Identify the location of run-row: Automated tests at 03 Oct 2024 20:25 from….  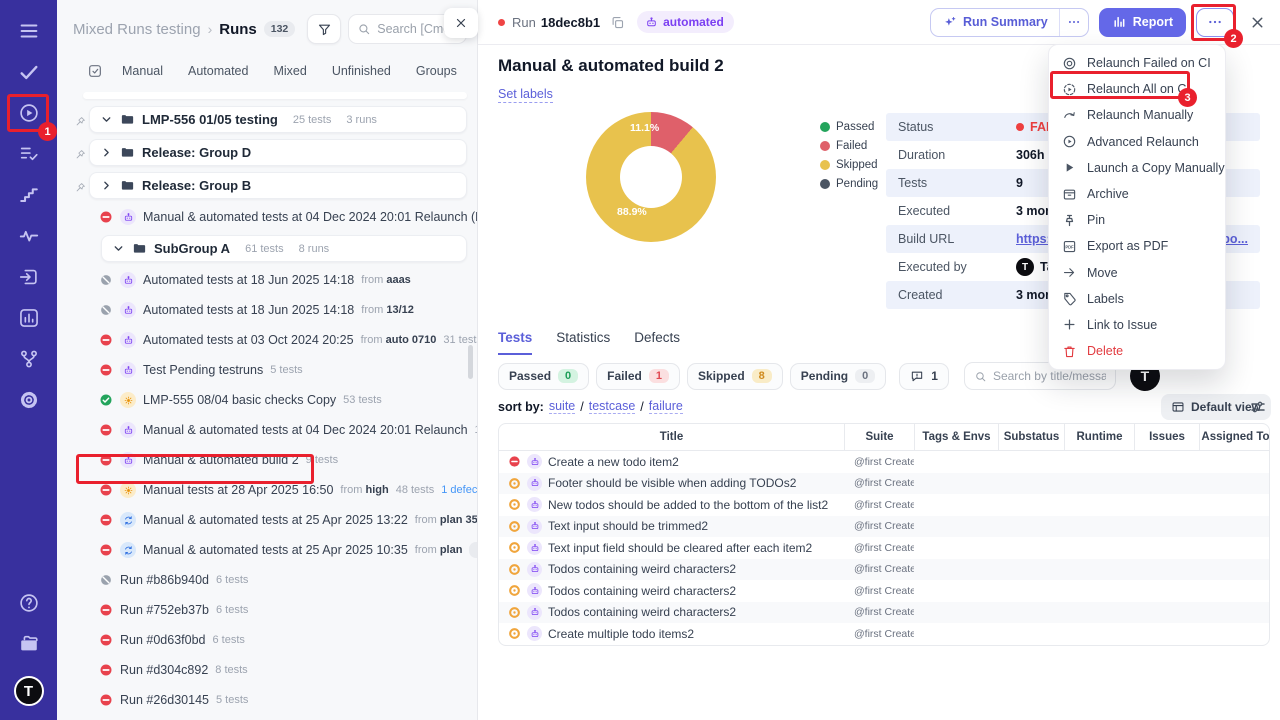
(267, 340).